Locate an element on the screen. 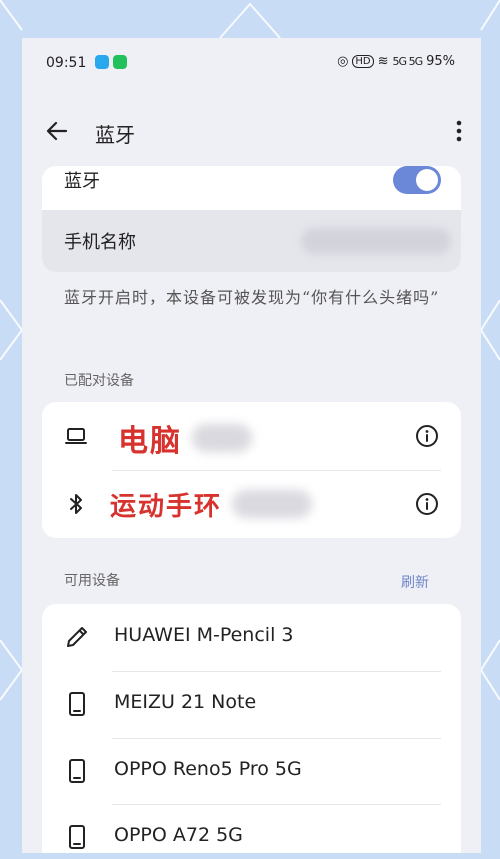 This screenshot has height=859, width=500. paired-device-name: 电脑 is located at coordinates (150, 441).